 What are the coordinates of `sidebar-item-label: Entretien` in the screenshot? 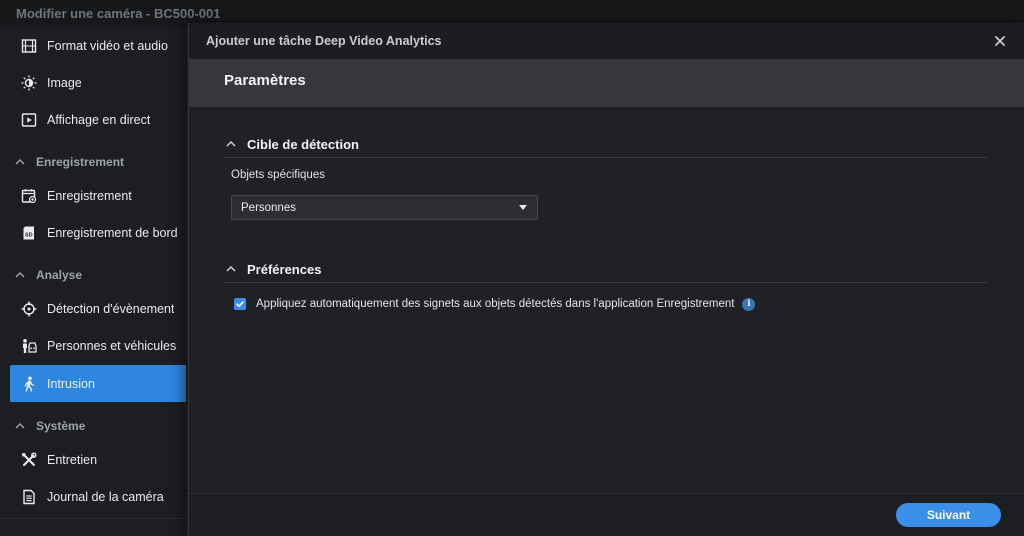 It's located at (72, 459).